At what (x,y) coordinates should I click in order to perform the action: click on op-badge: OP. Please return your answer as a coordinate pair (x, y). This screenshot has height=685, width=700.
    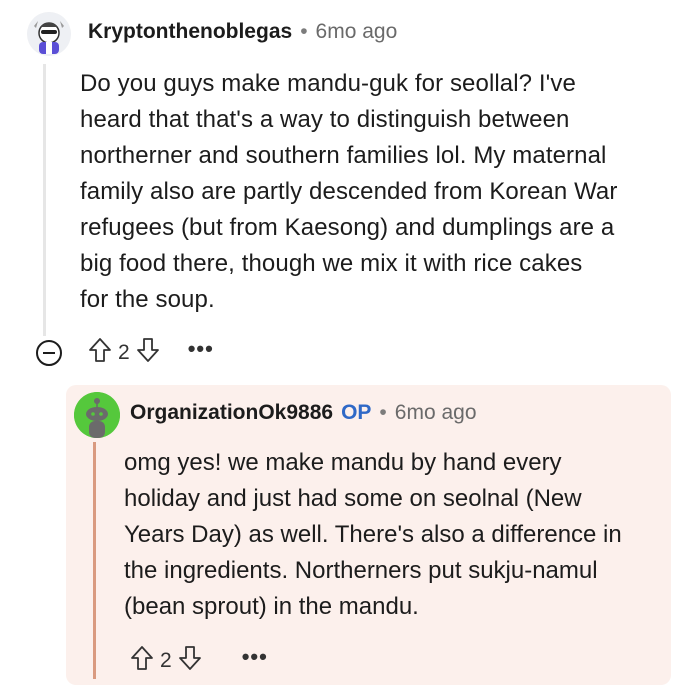
    Looking at the image, I should click on (356, 412).